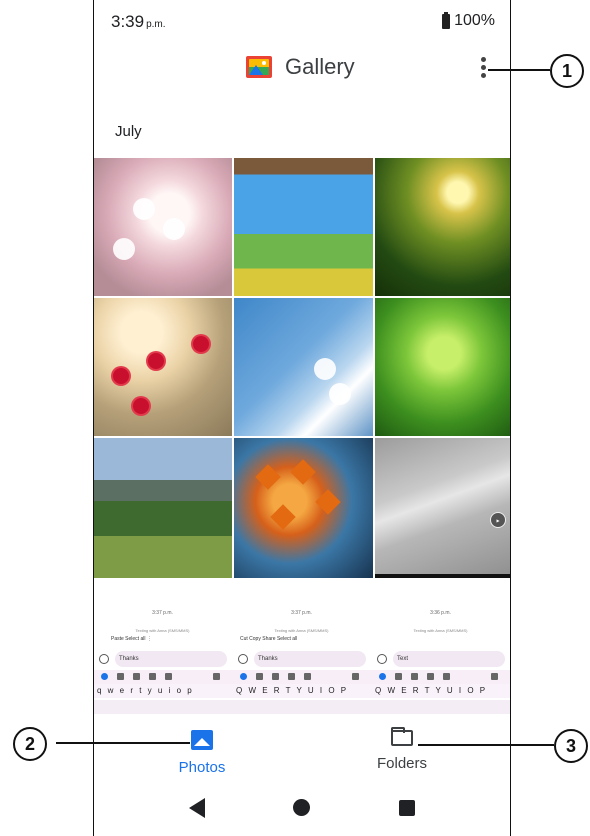  What do you see at coordinates (443, 508) in the screenshot?
I see `video-thumbnail: ▶` at bounding box center [443, 508].